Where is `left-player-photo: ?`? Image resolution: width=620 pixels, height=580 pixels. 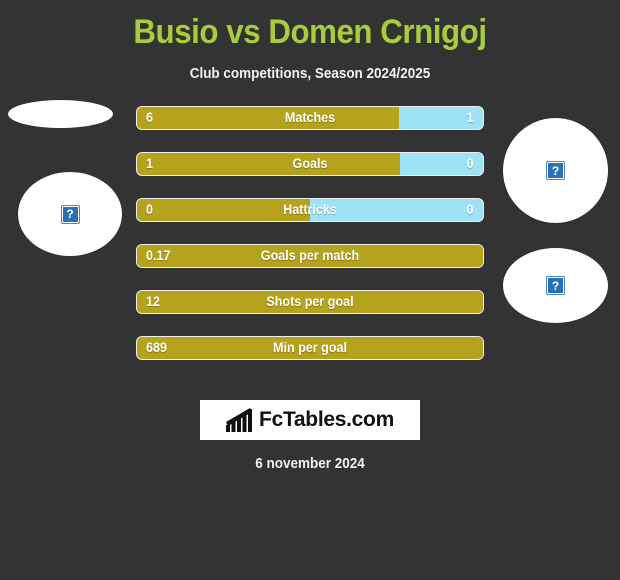 left-player-photo: ? is located at coordinates (70, 214).